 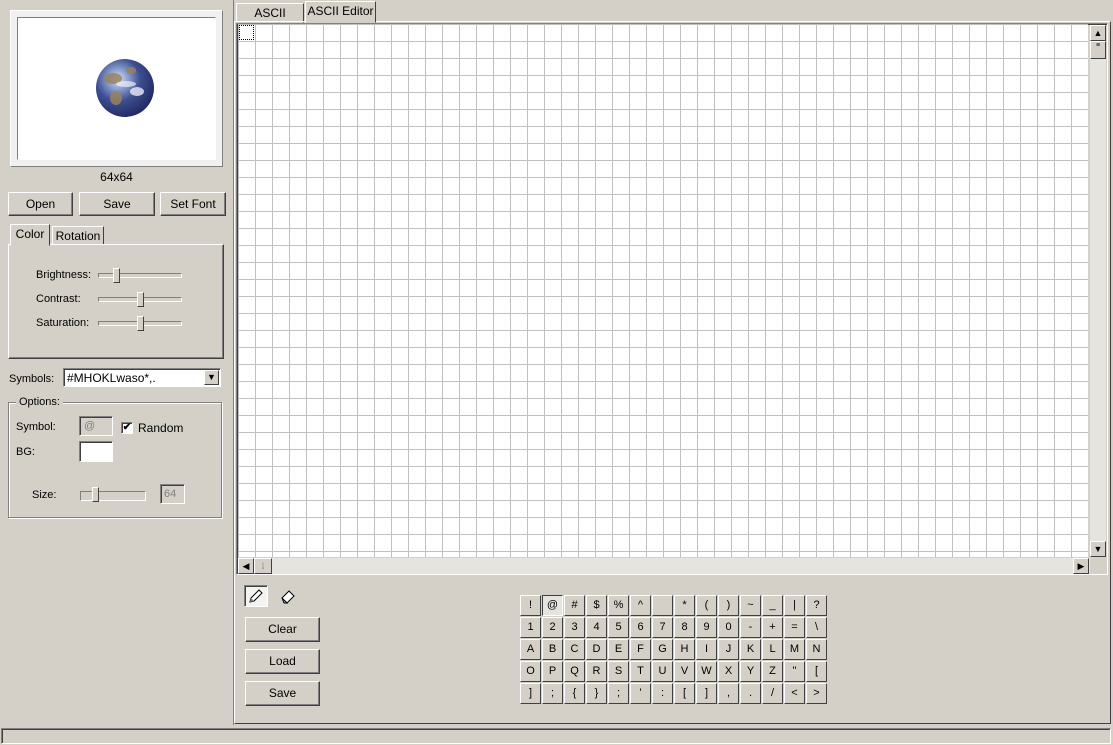 I want to click on key-r4-c7: [, so click(x=684, y=693).